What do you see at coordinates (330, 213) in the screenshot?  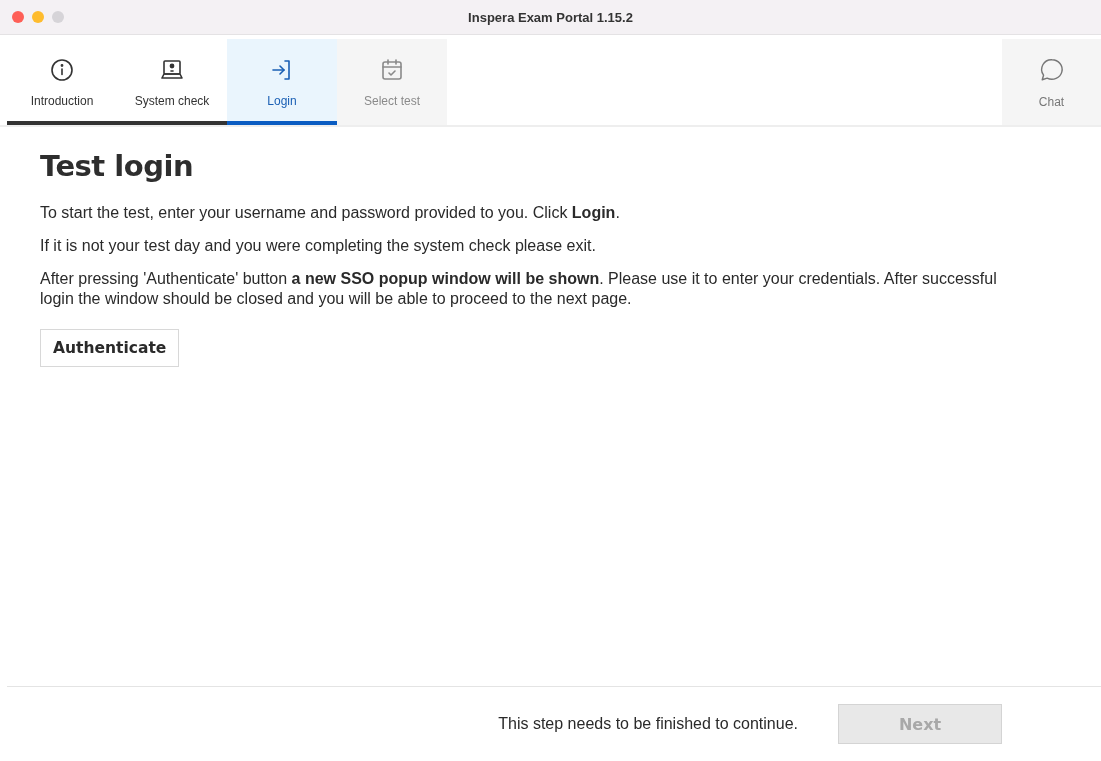 I see `instruction-text: To start the test, enter your username and password provided to you. Click Login.` at bounding box center [330, 213].